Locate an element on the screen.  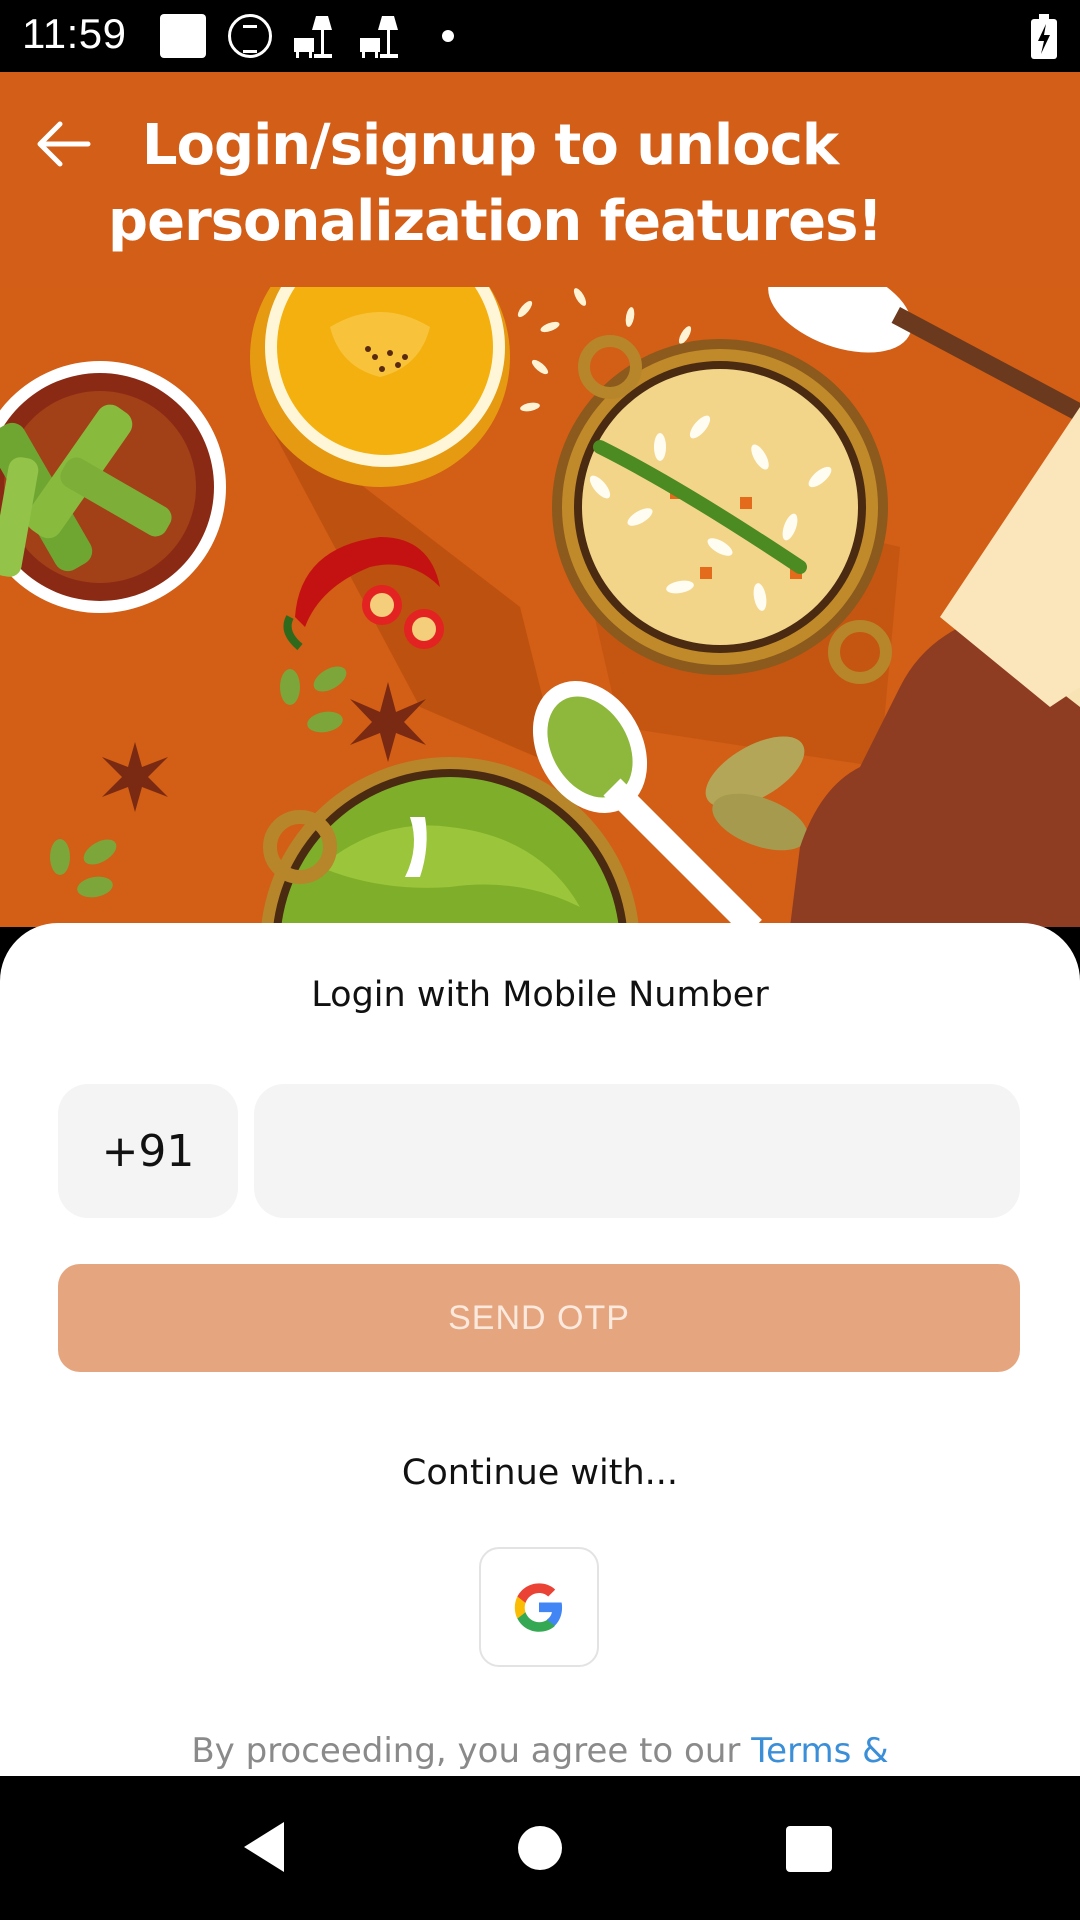
login-heading: Login with Mobile Number is located at coordinates (540, 995).